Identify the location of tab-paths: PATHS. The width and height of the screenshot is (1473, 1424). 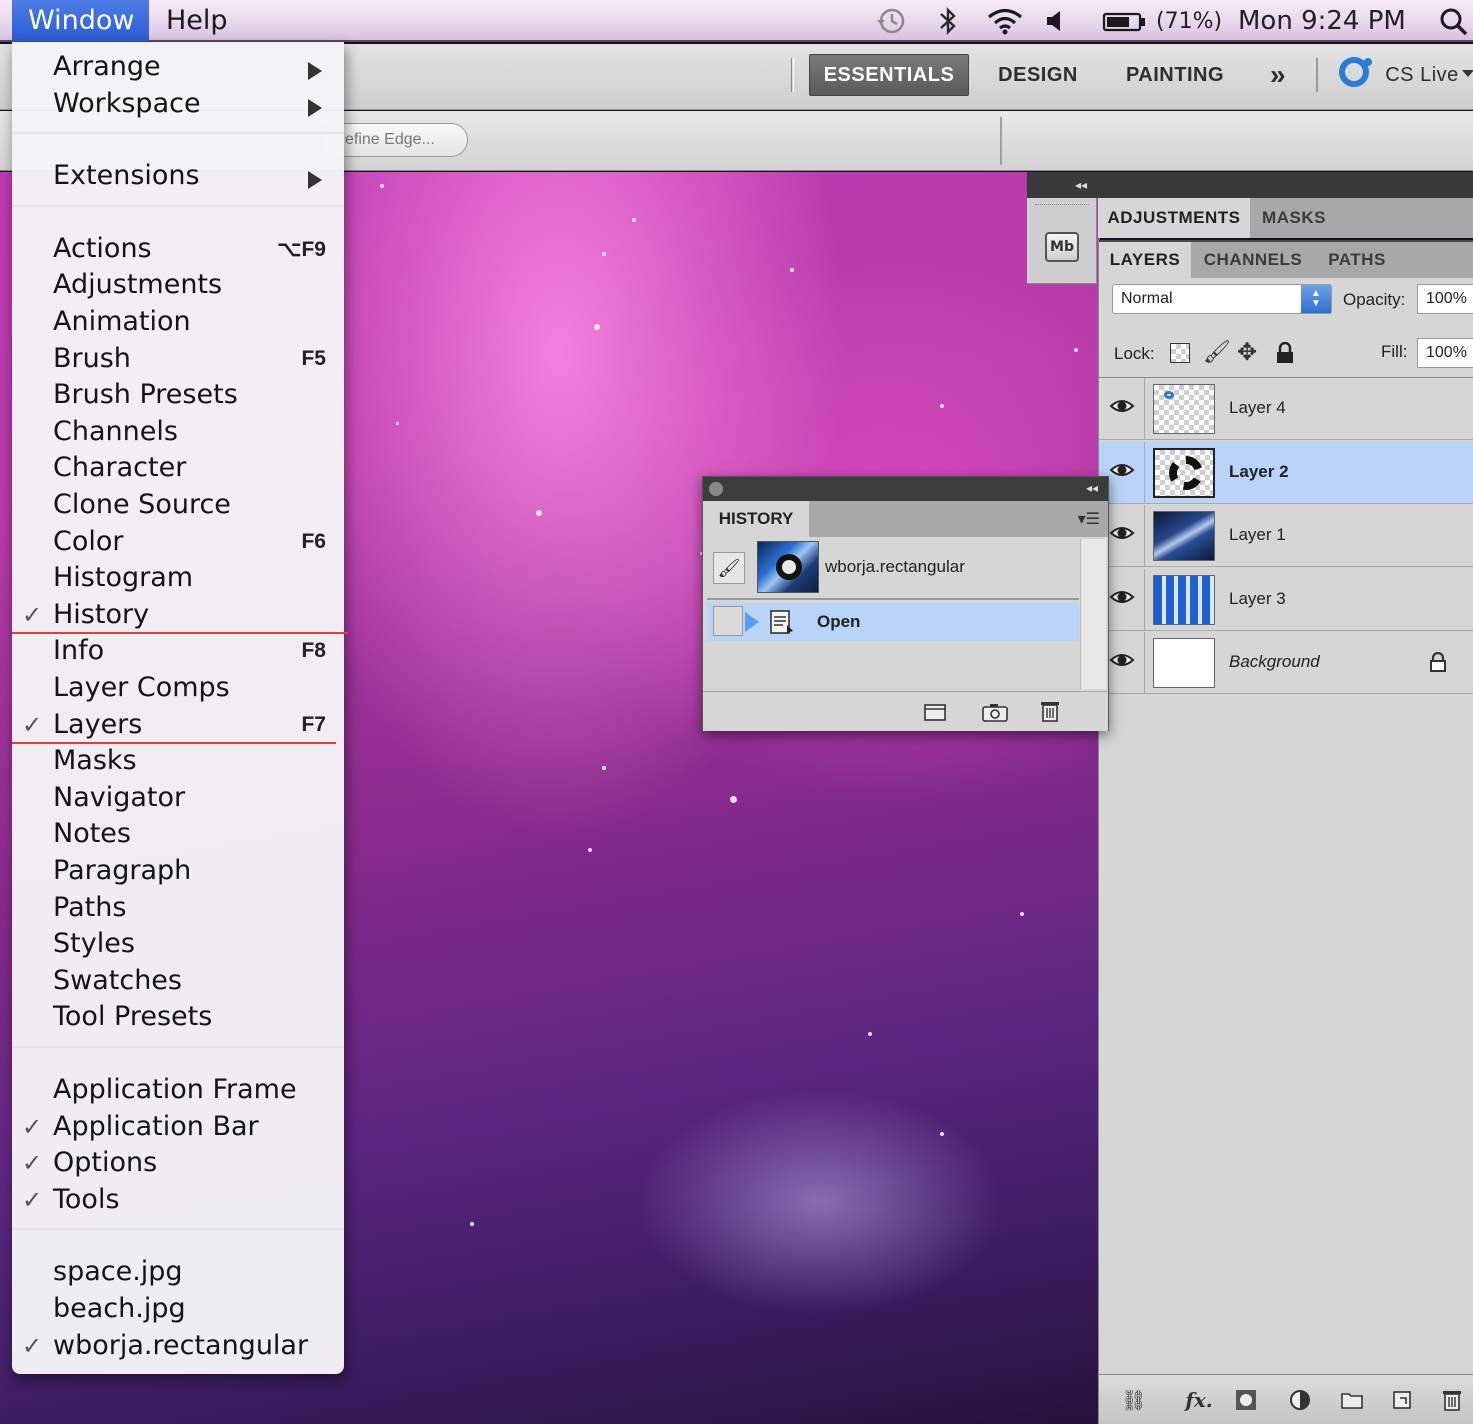
(1357, 260).